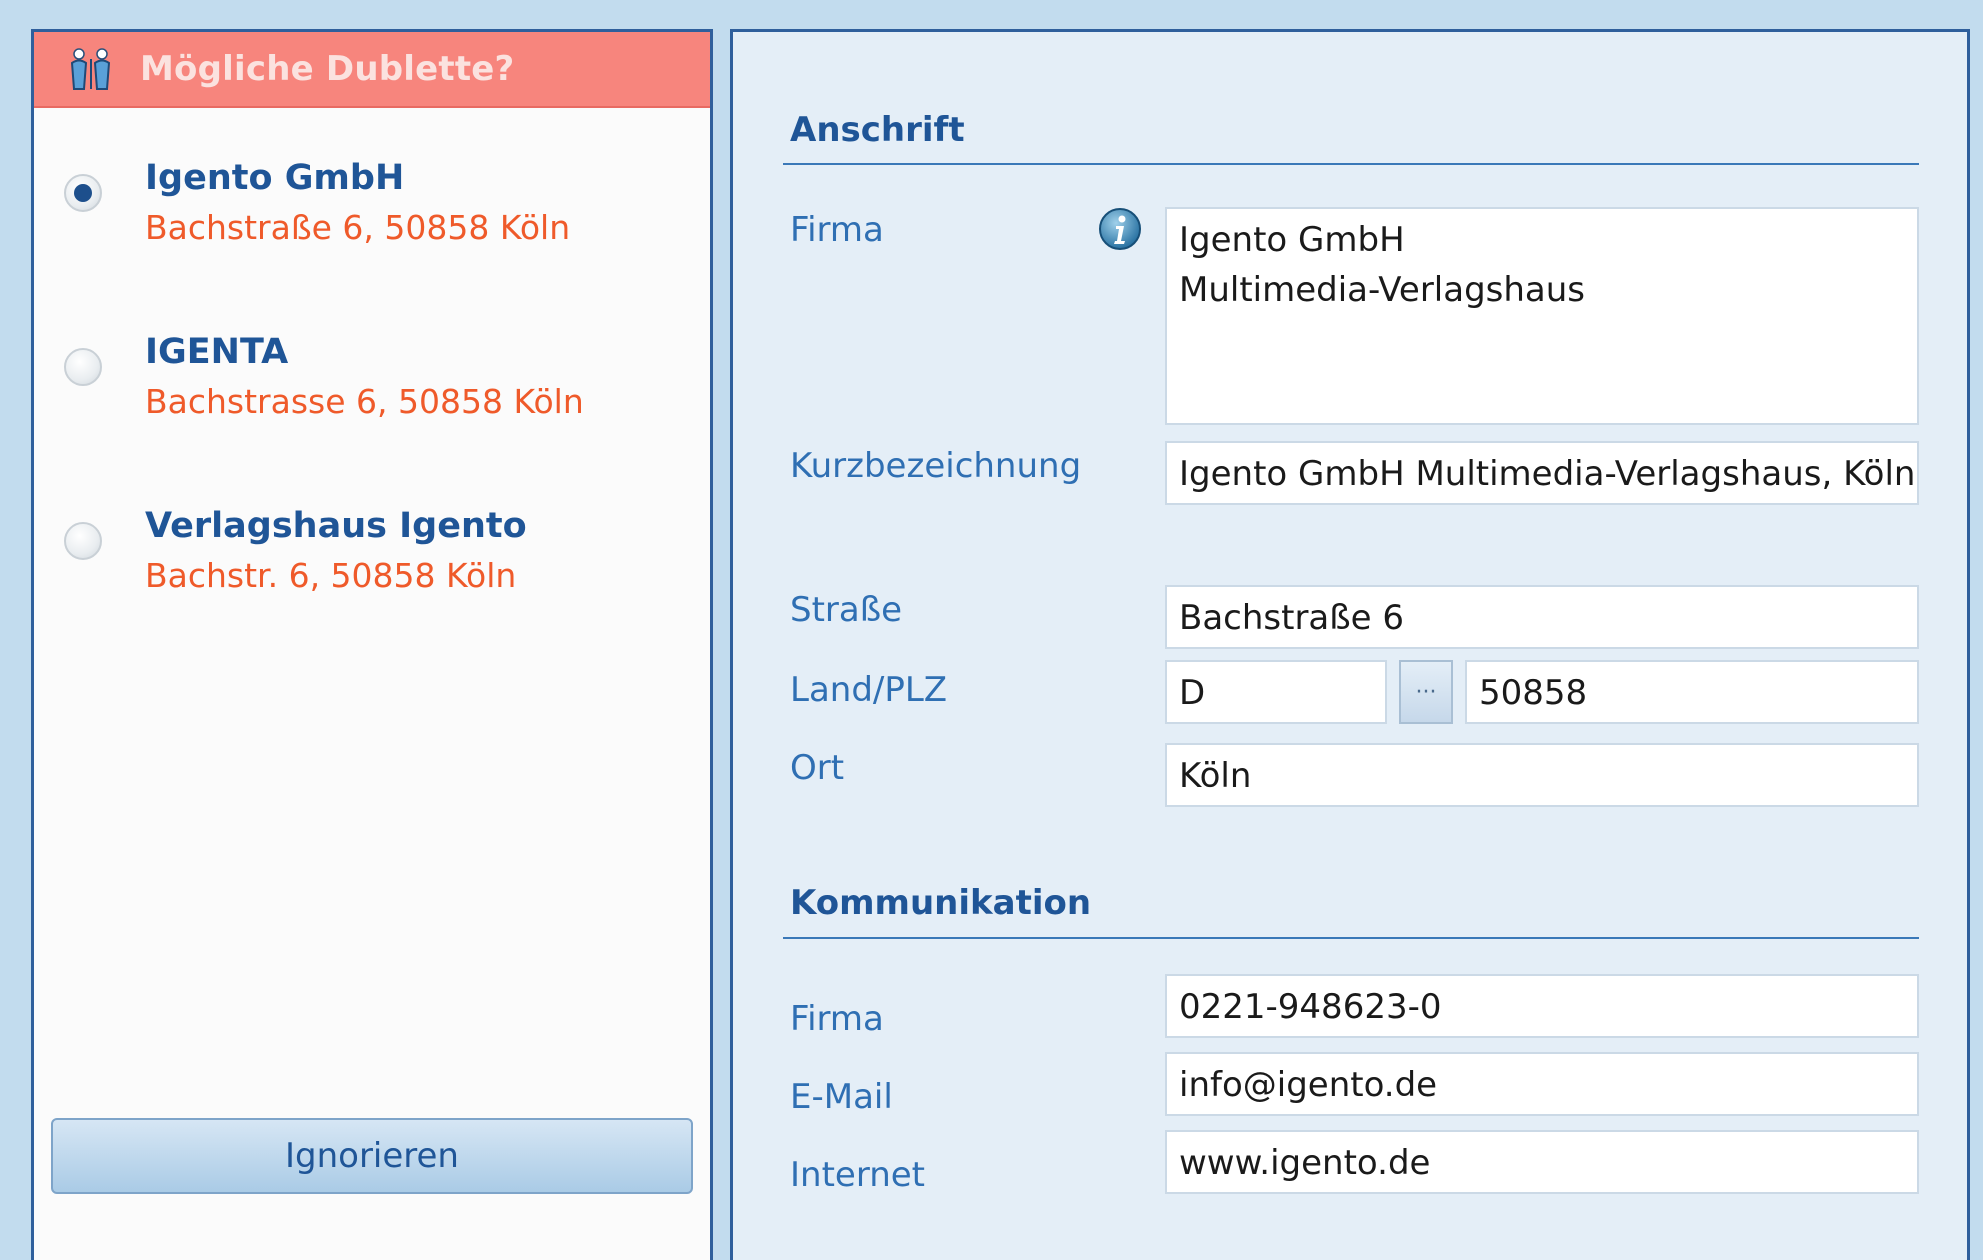 Image resolution: width=1983 pixels, height=1260 pixels. I want to click on duplicates-title: Mögliche Dublette?, so click(327, 69).